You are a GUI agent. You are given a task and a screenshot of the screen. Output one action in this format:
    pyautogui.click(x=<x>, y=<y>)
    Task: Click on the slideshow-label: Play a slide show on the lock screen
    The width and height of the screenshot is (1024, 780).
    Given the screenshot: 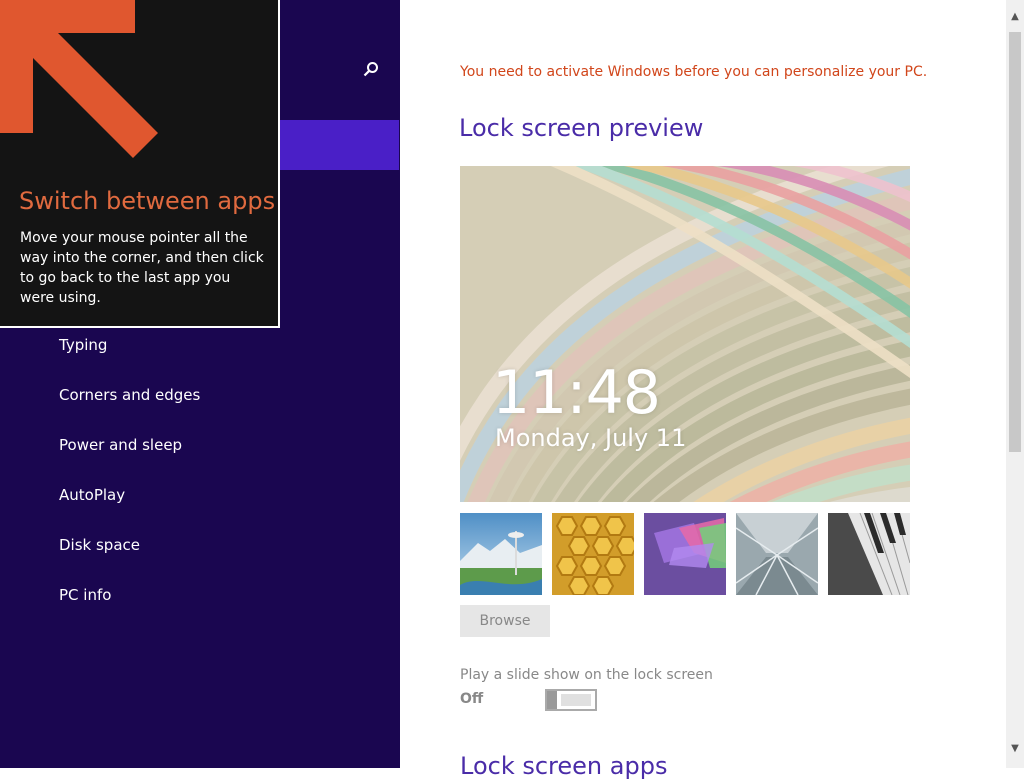 What is the action you would take?
    pyautogui.click(x=586, y=675)
    